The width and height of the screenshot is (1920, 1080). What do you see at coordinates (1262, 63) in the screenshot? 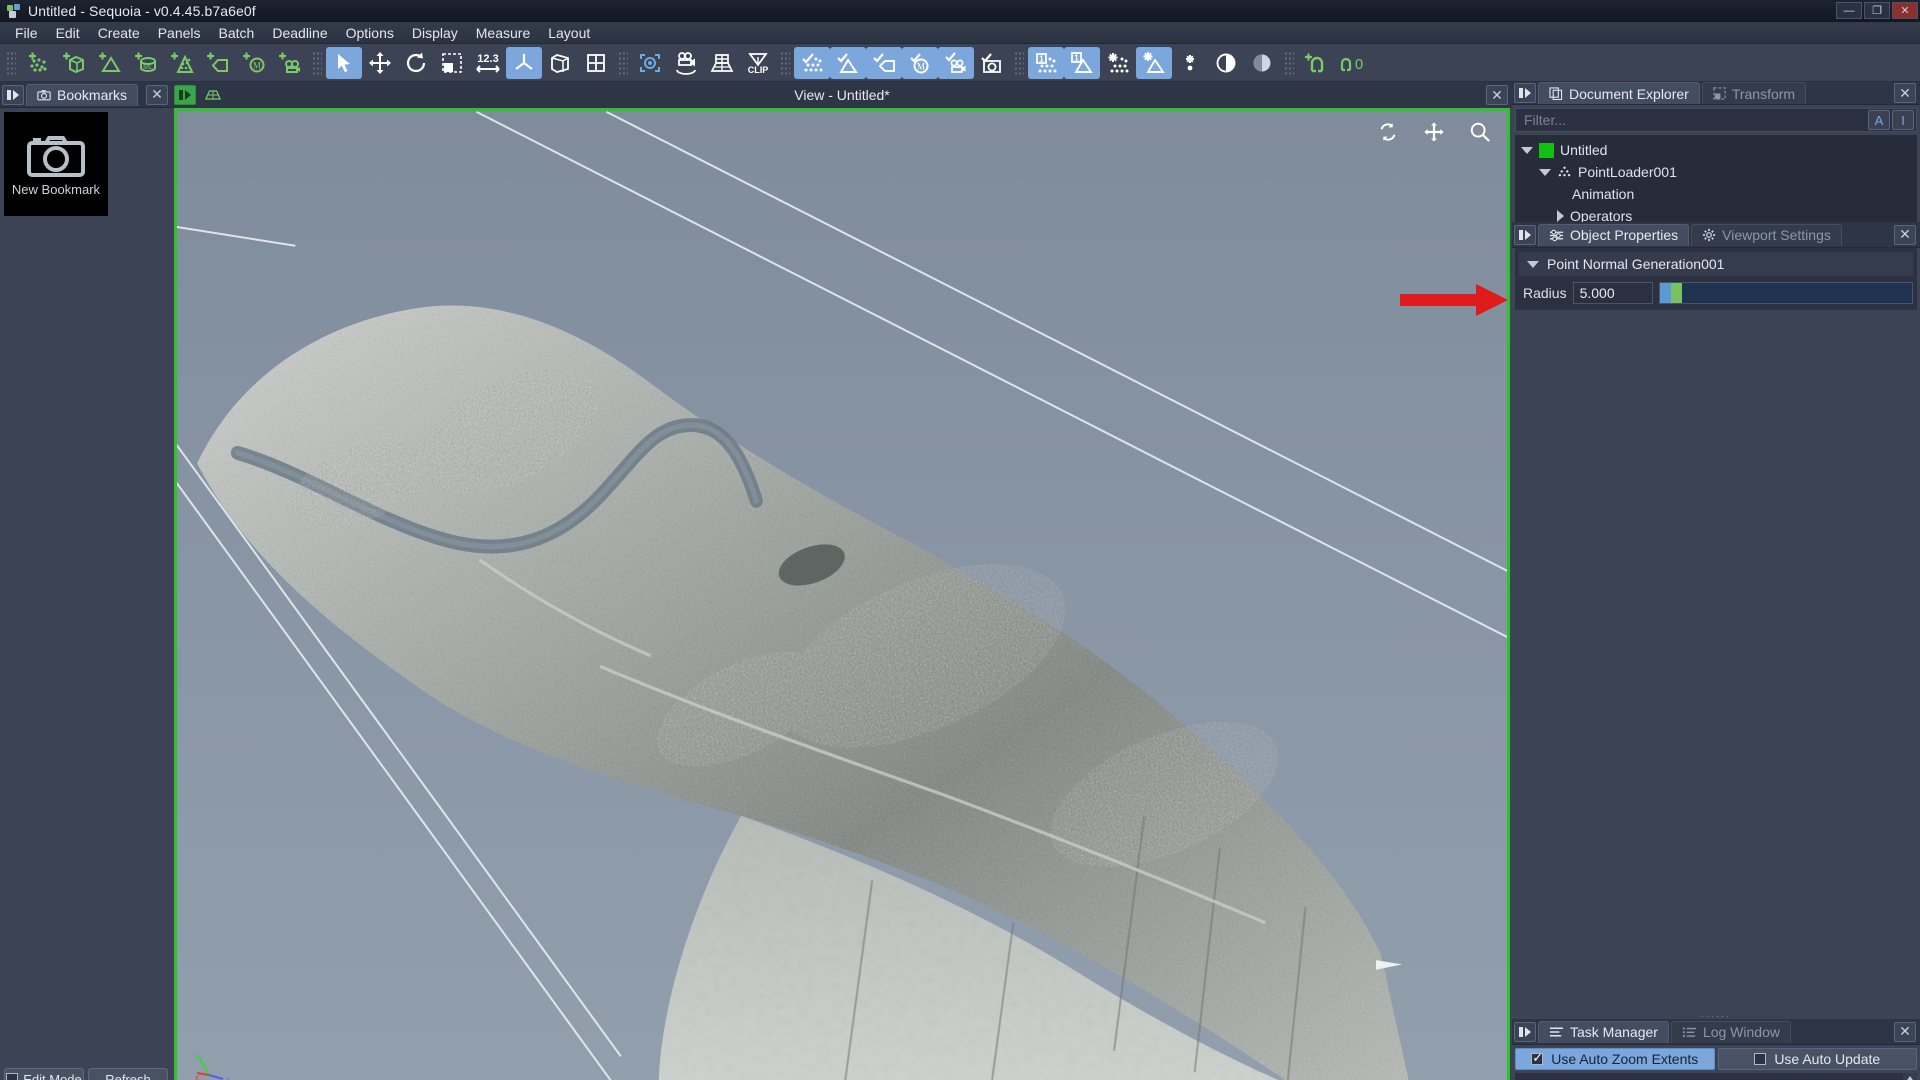
I see `shading-sphere-icon` at bounding box center [1262, 63].